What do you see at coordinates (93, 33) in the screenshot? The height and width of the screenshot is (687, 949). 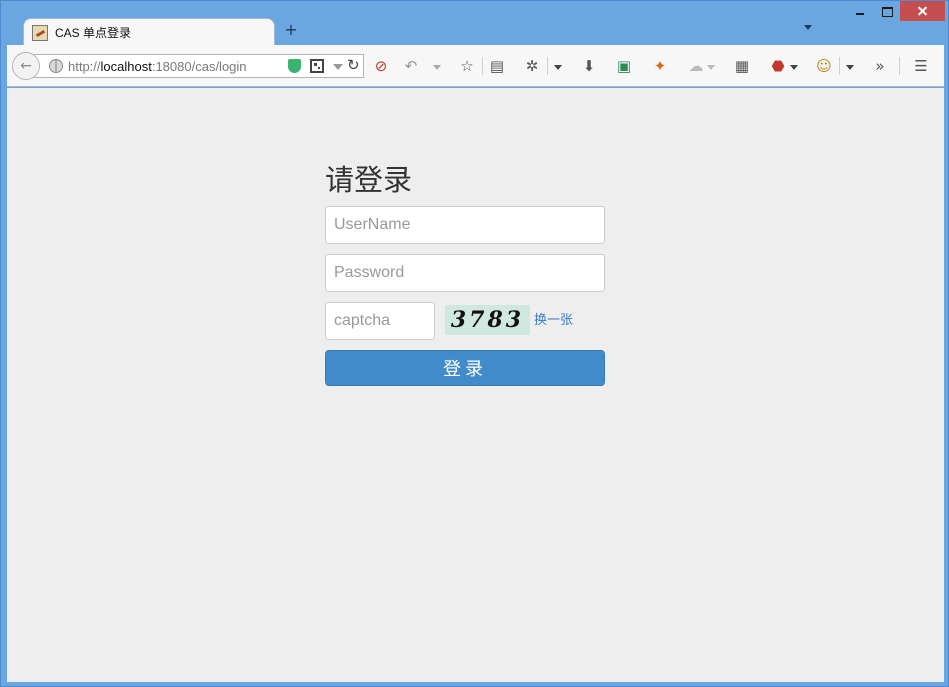 I see `tab-title: CAS 单点登录` at bounding box center [93, 33].